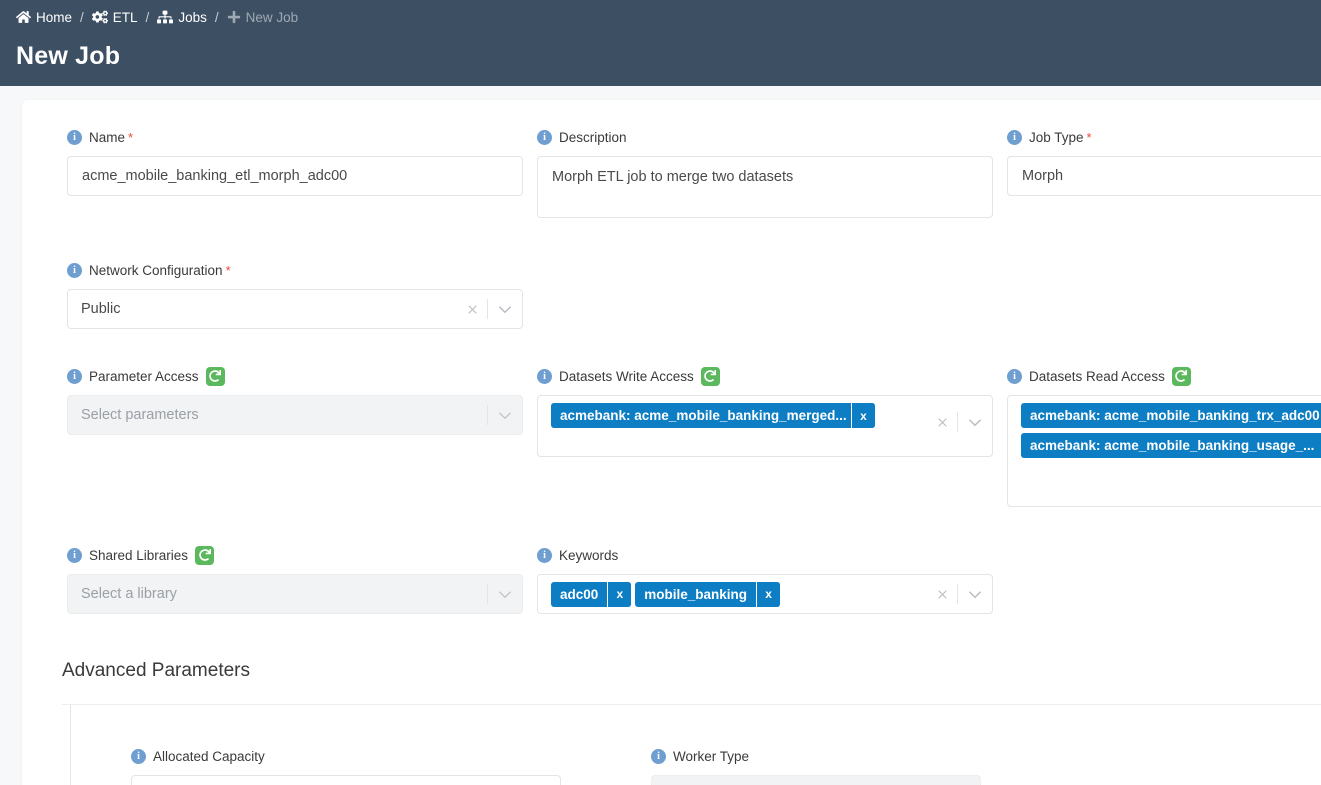  I want to click on label-text-parameter-access: Parameter Access, so click(144, 376).